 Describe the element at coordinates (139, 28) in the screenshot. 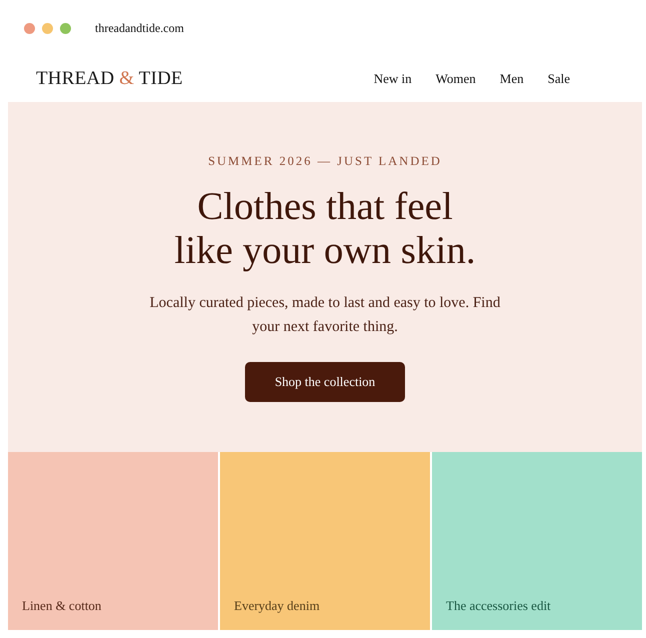

I see `address-text: threadandtide.com` at that location.